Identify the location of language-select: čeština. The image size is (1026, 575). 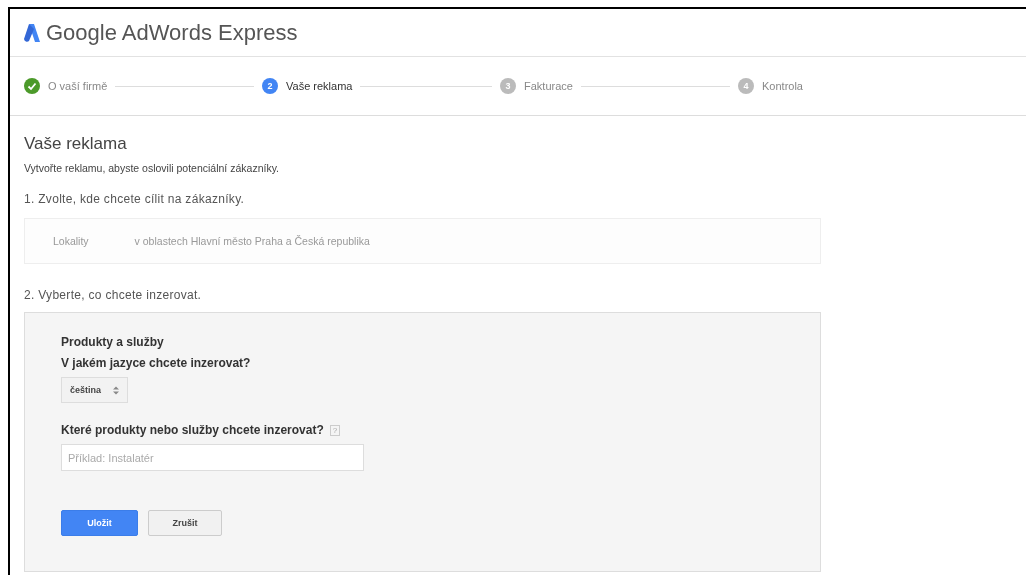
(95, 390).